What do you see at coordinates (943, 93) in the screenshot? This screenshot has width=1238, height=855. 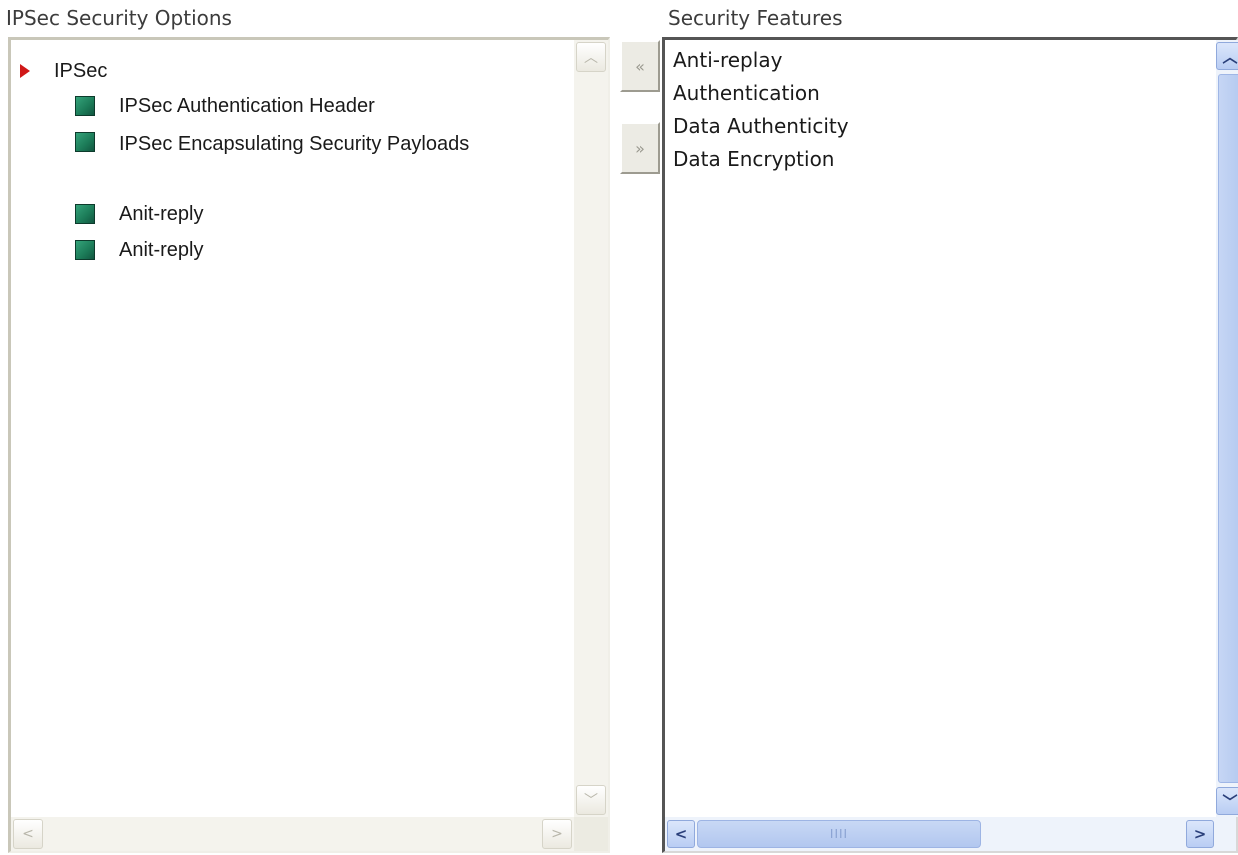 I see `list-item: Authentication` at bounding box center [943, 93].